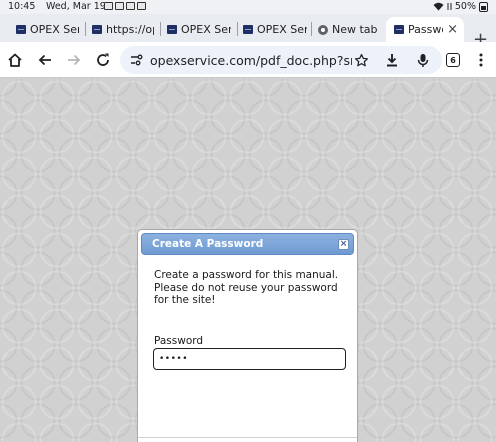  I want to click on reload-icon, so click(103, 60).